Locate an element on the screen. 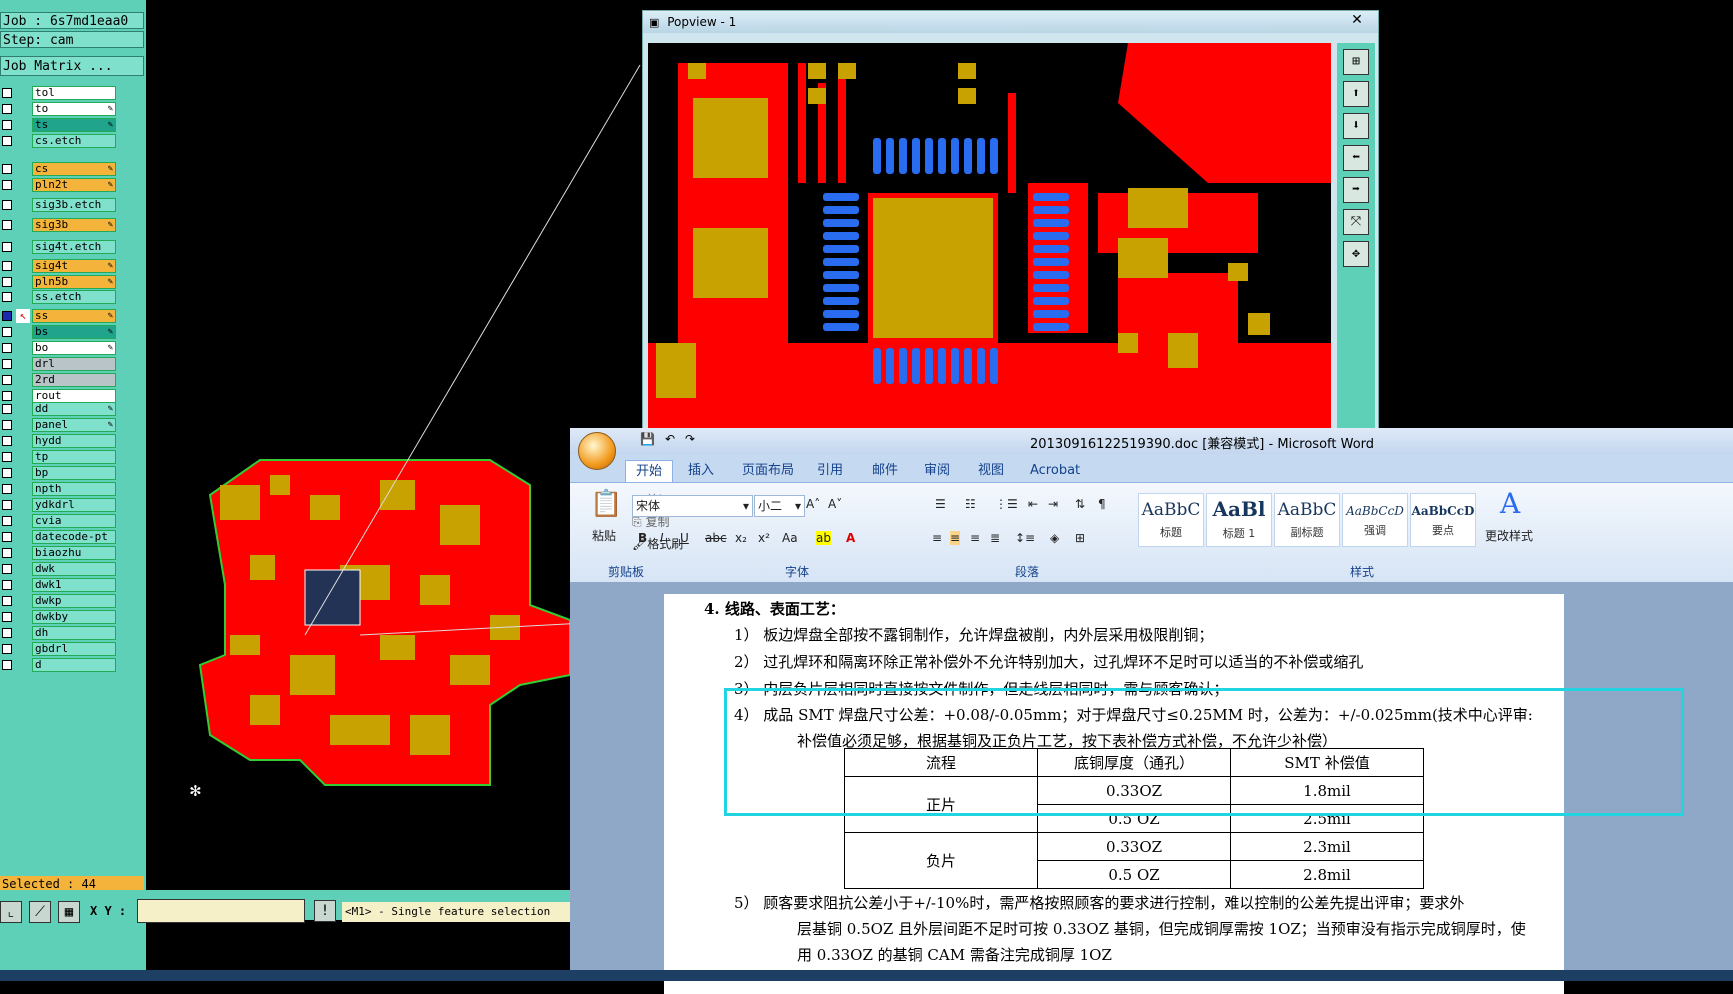  layer-row: 2rd is located at coordinates (59, 380).